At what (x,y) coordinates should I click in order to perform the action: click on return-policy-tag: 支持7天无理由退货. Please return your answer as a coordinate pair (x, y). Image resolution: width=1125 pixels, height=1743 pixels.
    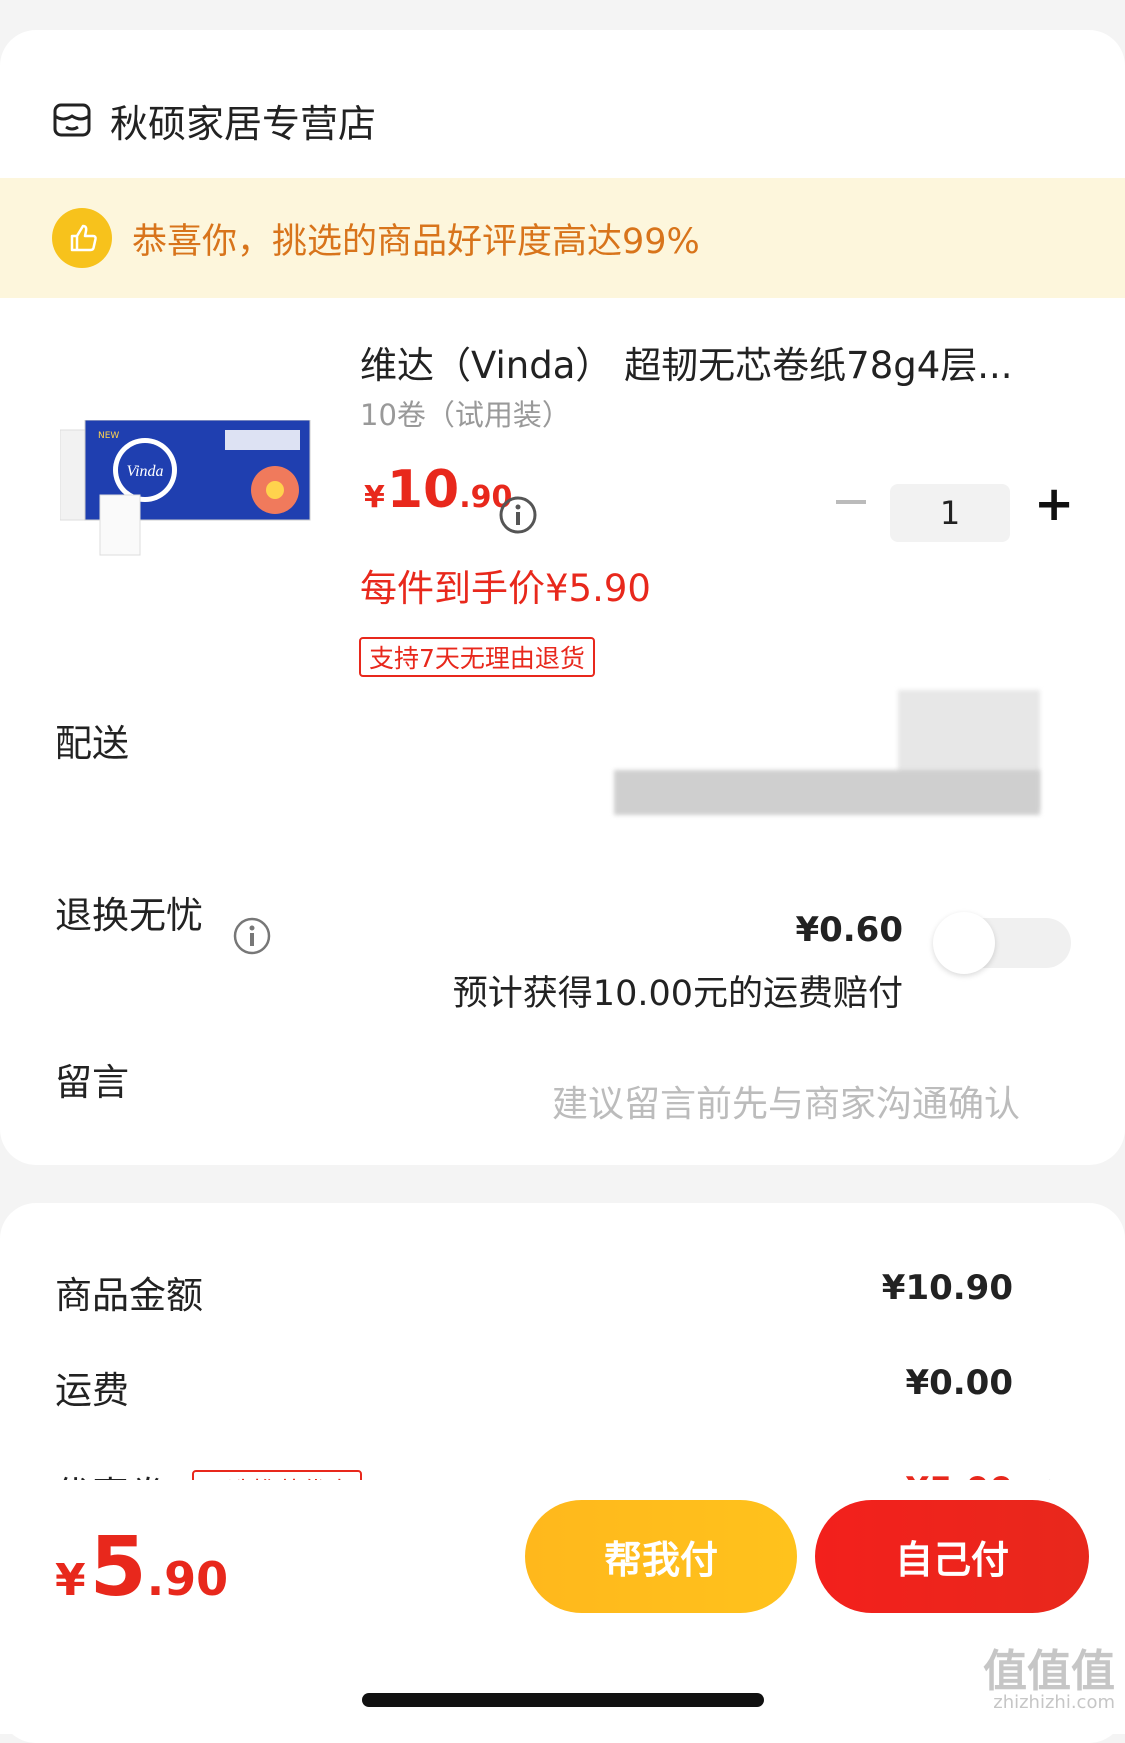
    Looking at the image, I should click on (477, 657).